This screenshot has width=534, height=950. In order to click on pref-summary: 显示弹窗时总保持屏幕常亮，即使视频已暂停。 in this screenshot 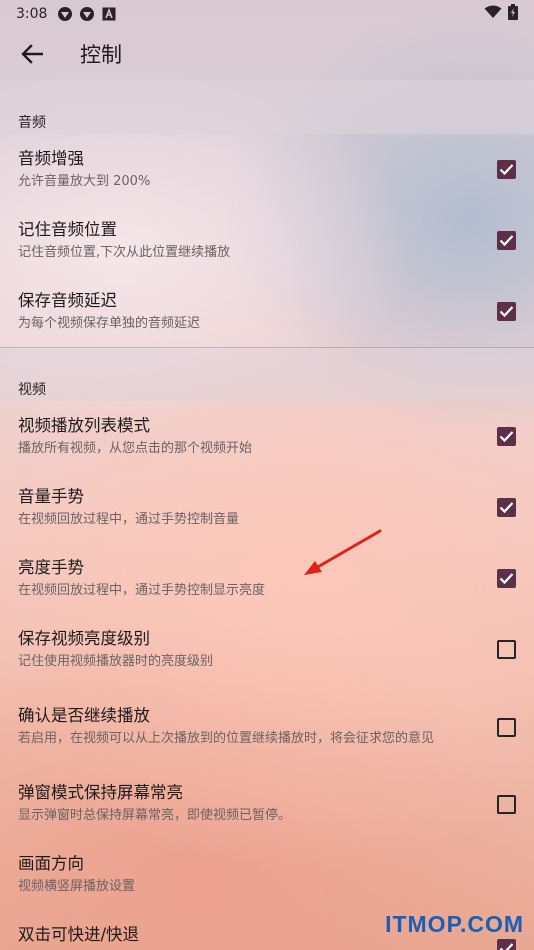, I will do `click(155, 815)`.